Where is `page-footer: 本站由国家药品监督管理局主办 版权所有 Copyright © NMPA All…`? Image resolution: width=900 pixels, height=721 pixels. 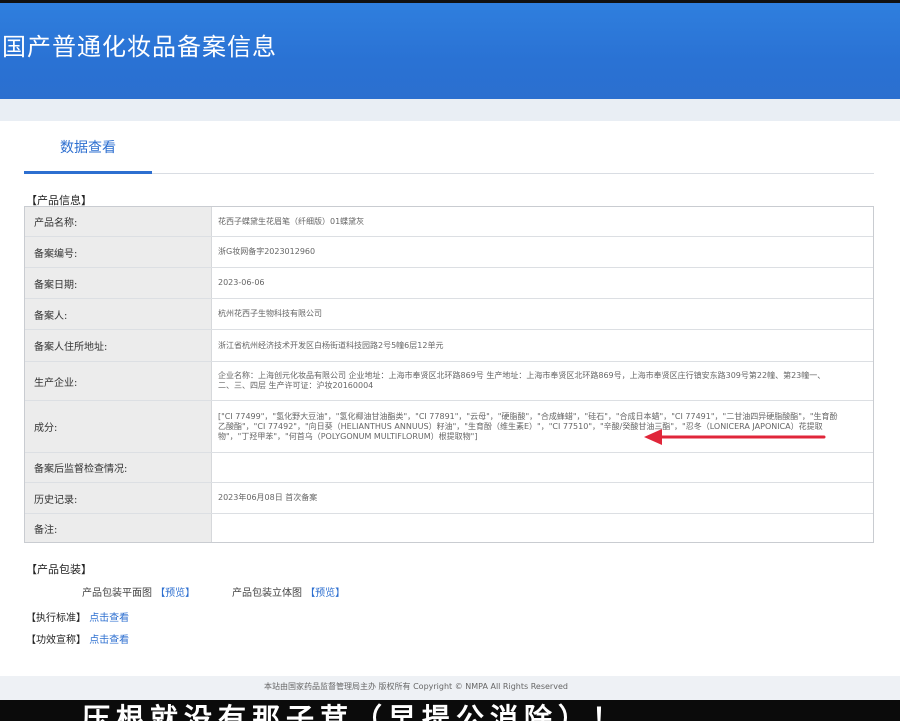
page-footer: 本站由国家药品监督管理局主办 版权所有 Copyright © NMPA All… is located at coordinates (450, 688).